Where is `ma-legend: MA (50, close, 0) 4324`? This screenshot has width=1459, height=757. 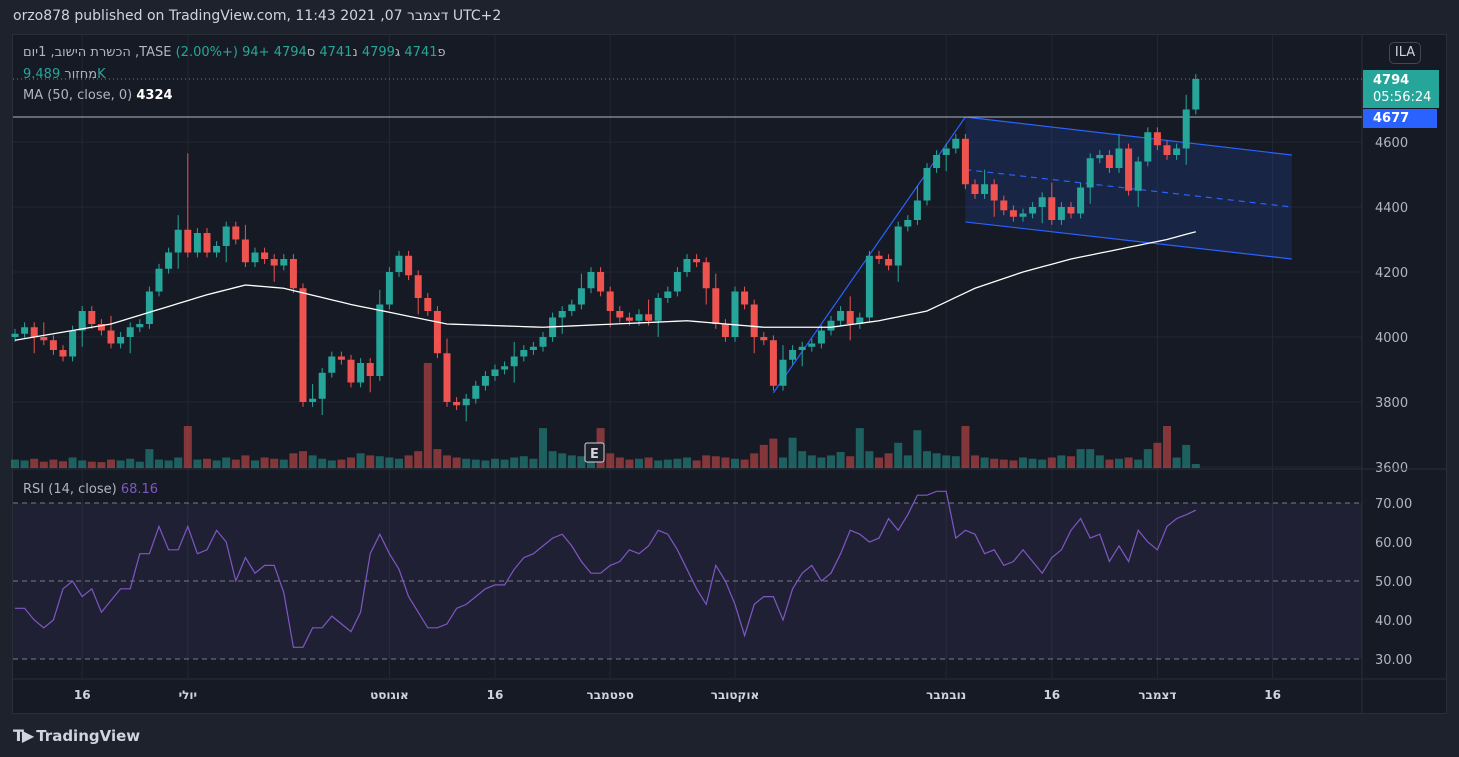
ma-legend: MA (50, close, 0) 4324 is located at coordinates (98, 95).